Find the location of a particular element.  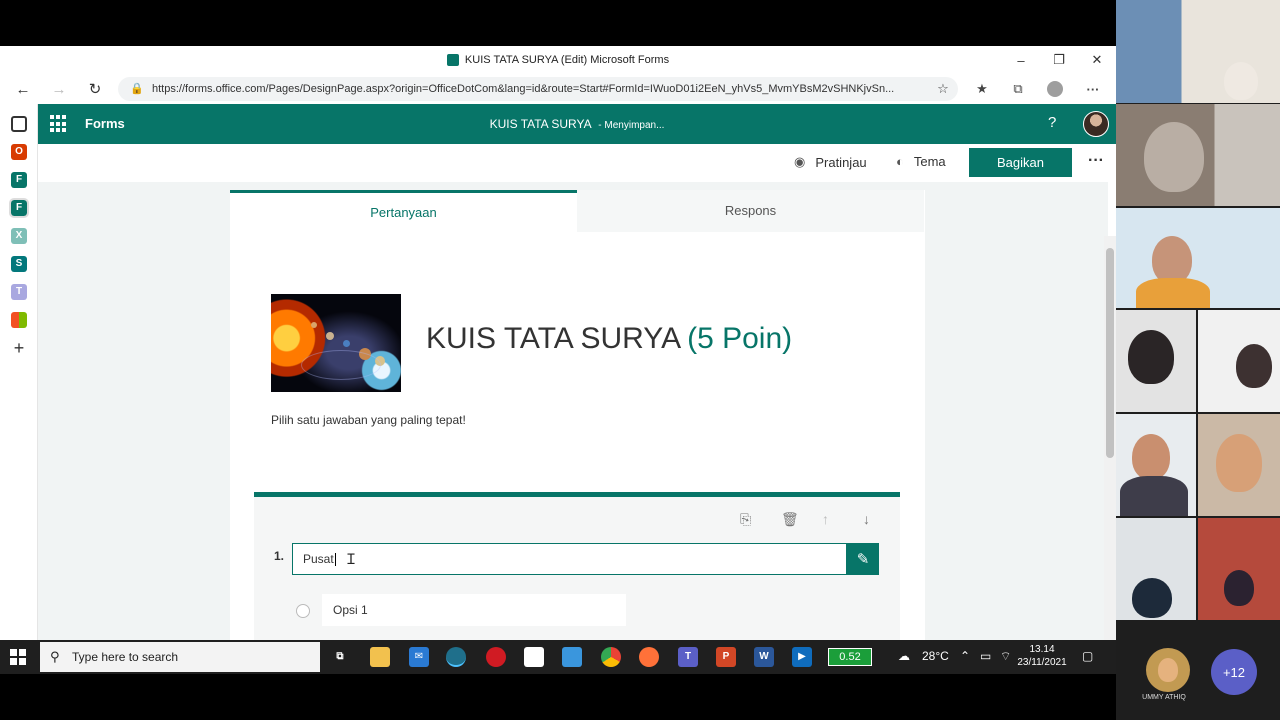

wifi-icon: ⌔ is located at coordinates (1005, 656).